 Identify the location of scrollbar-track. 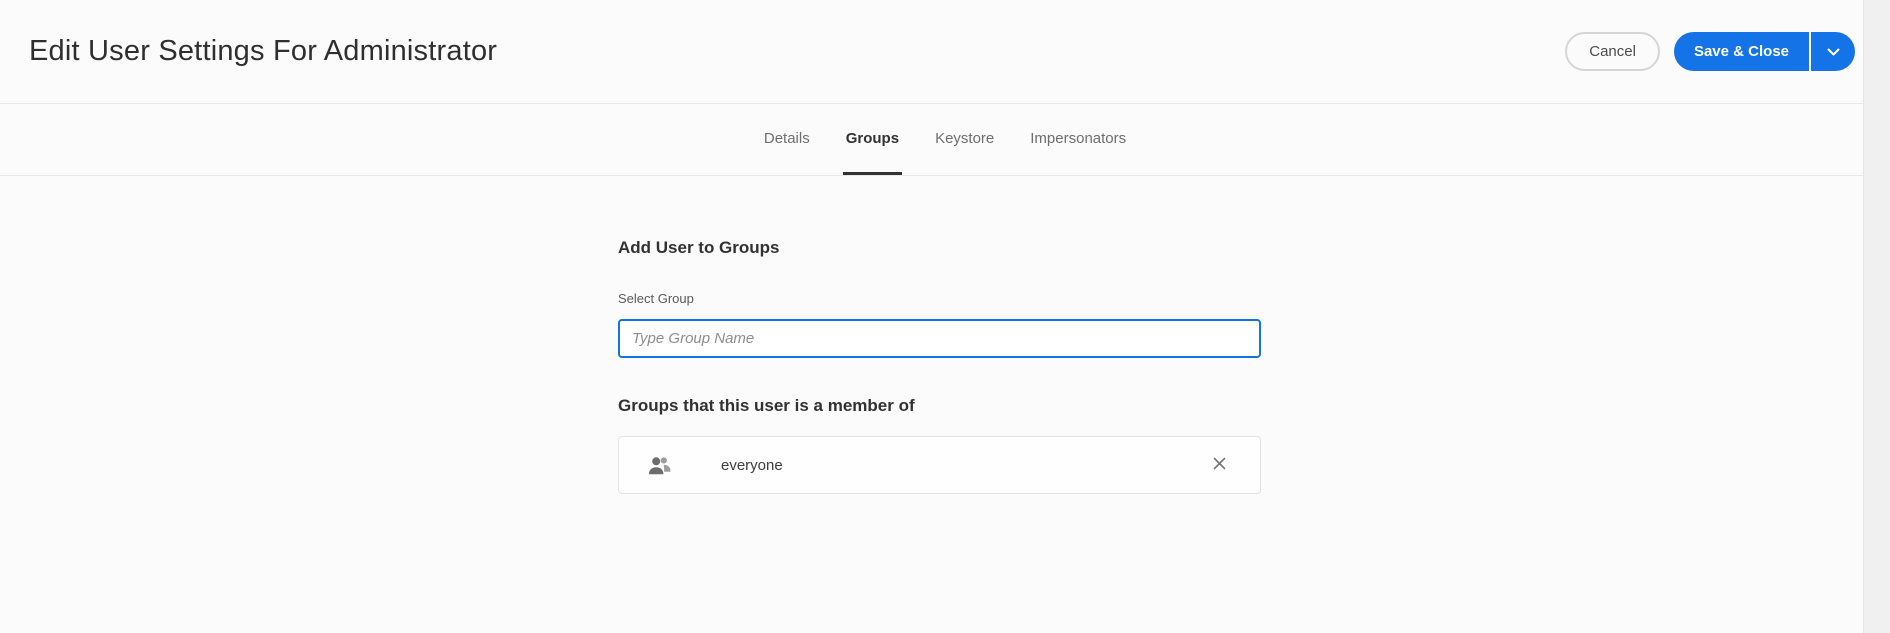
(1876, 316).